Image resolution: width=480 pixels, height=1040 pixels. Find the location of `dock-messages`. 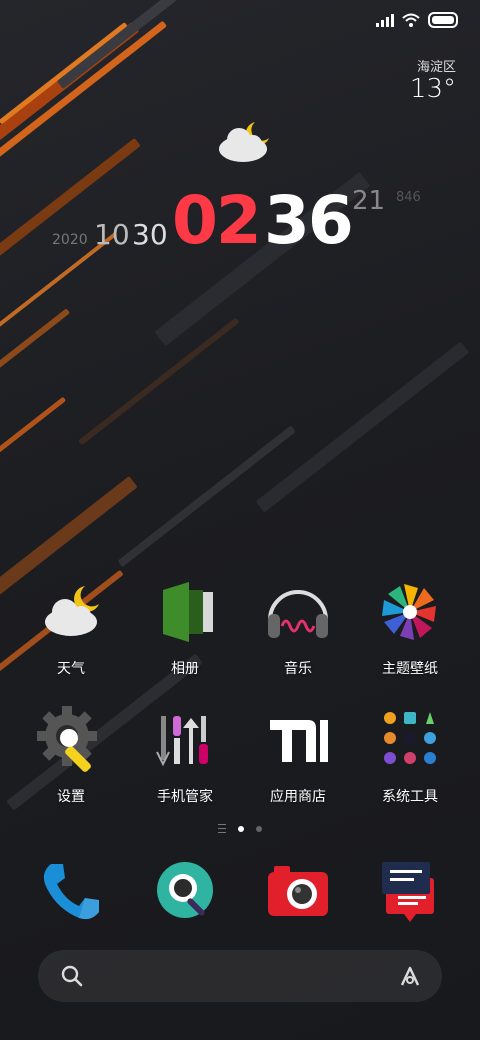

dock-messages is located at coordinates (410, 894).